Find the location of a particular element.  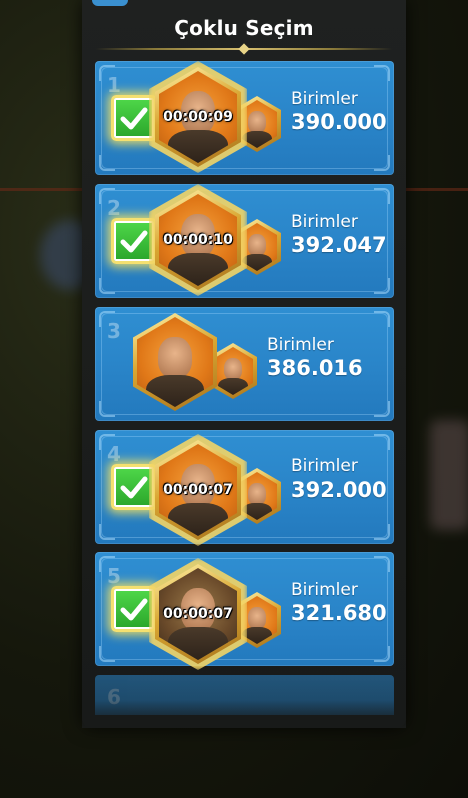

army-card-2: 2 00:00:10 Birimler 392.047 is located at coordinates (244, 241).